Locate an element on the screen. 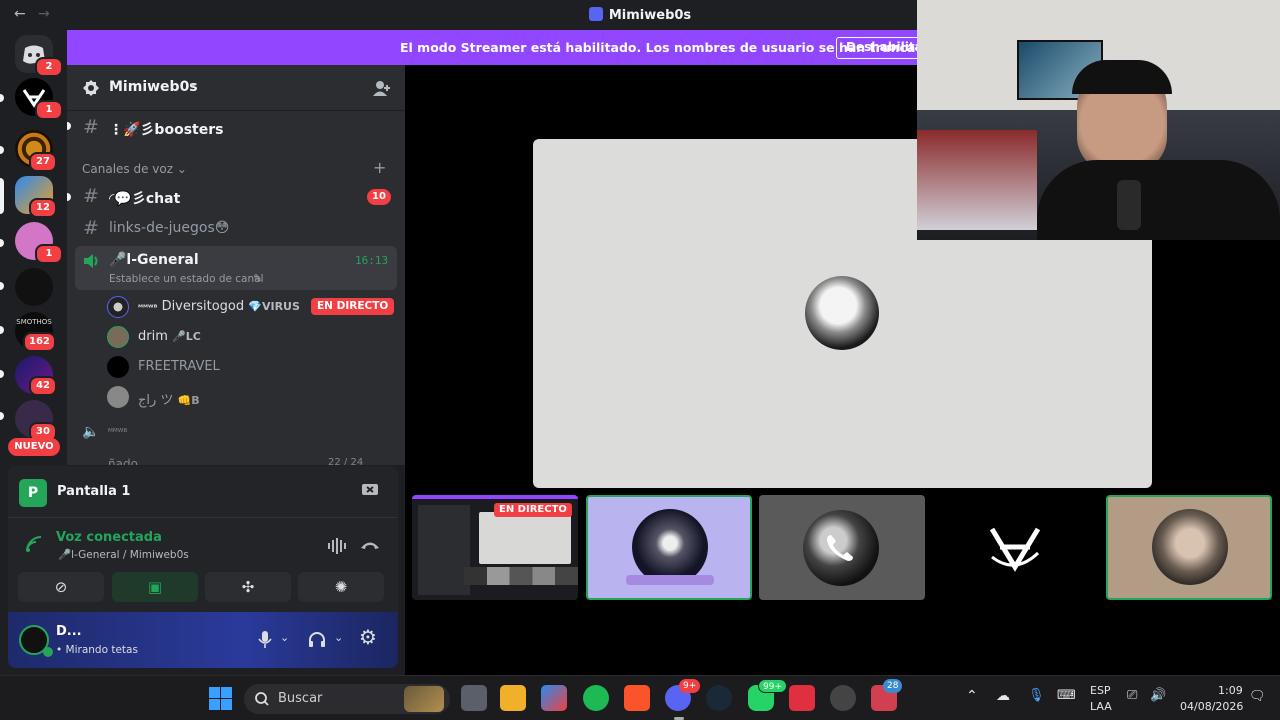 The height and width of the screenshot is (720, 1280). category-voice: Canales de voz ⌄ is located at coordinates (134, 169).